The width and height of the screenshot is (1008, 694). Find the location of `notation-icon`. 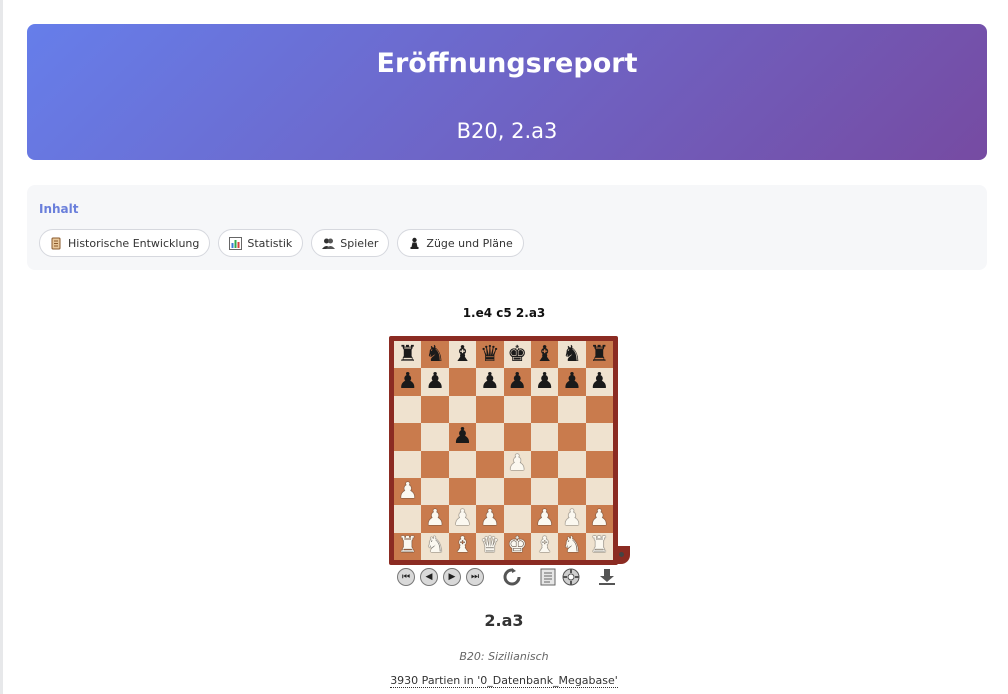

notation-icon is located at coordinates (548, 577).